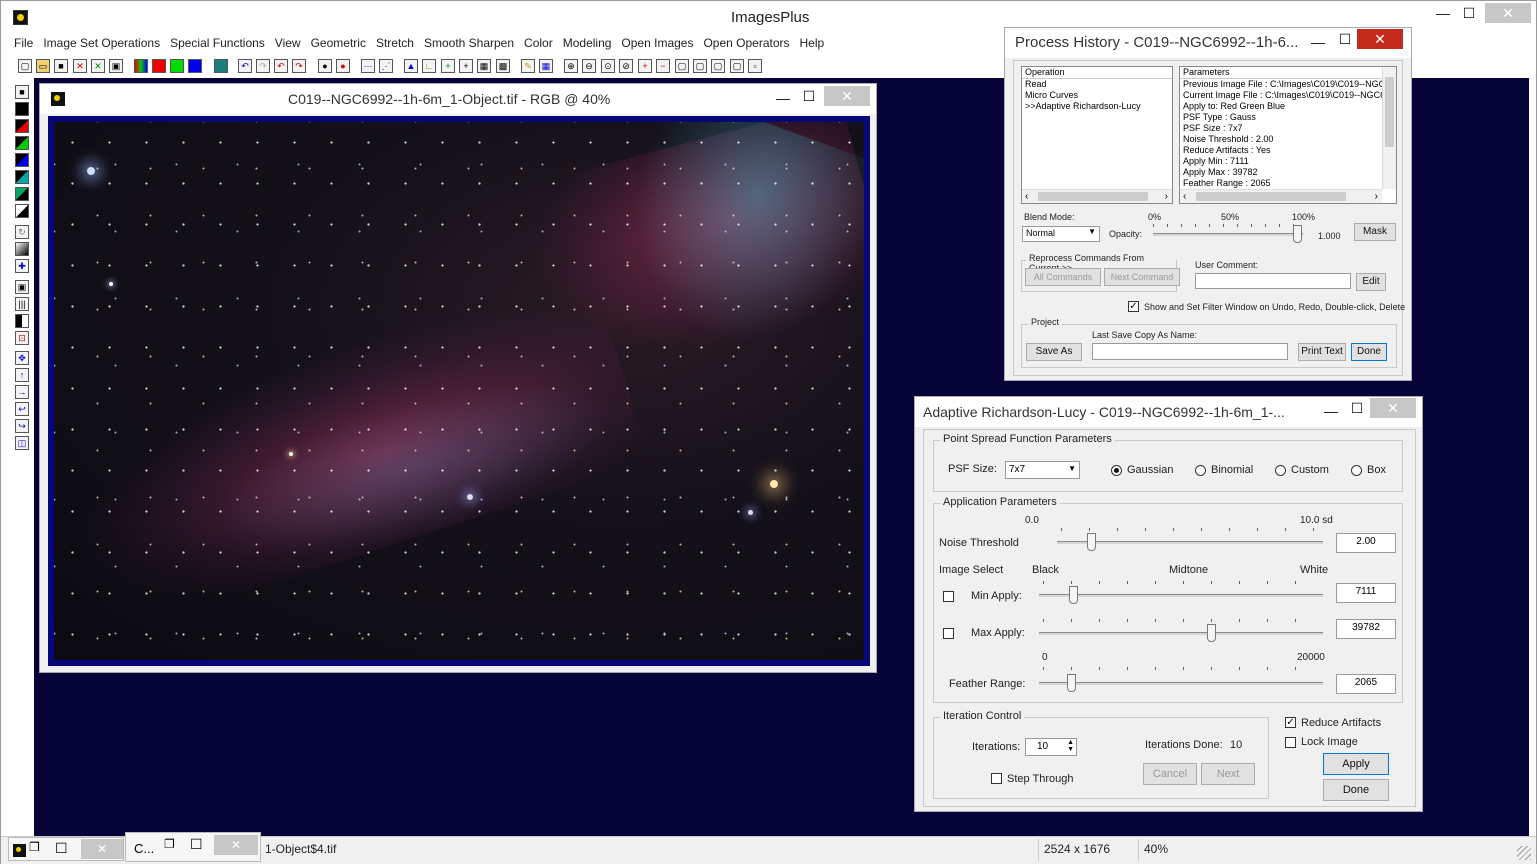 The image size is (1537, 864). What do you see at coordinates (645, 66) in the screenshot?
I see `zoom-plus-red-icon: +` at bounding box center [645, 66].